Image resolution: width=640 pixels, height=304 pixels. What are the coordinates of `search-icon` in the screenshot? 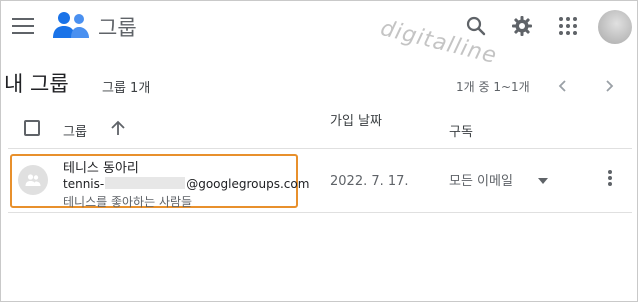 It's located at (476, 26).